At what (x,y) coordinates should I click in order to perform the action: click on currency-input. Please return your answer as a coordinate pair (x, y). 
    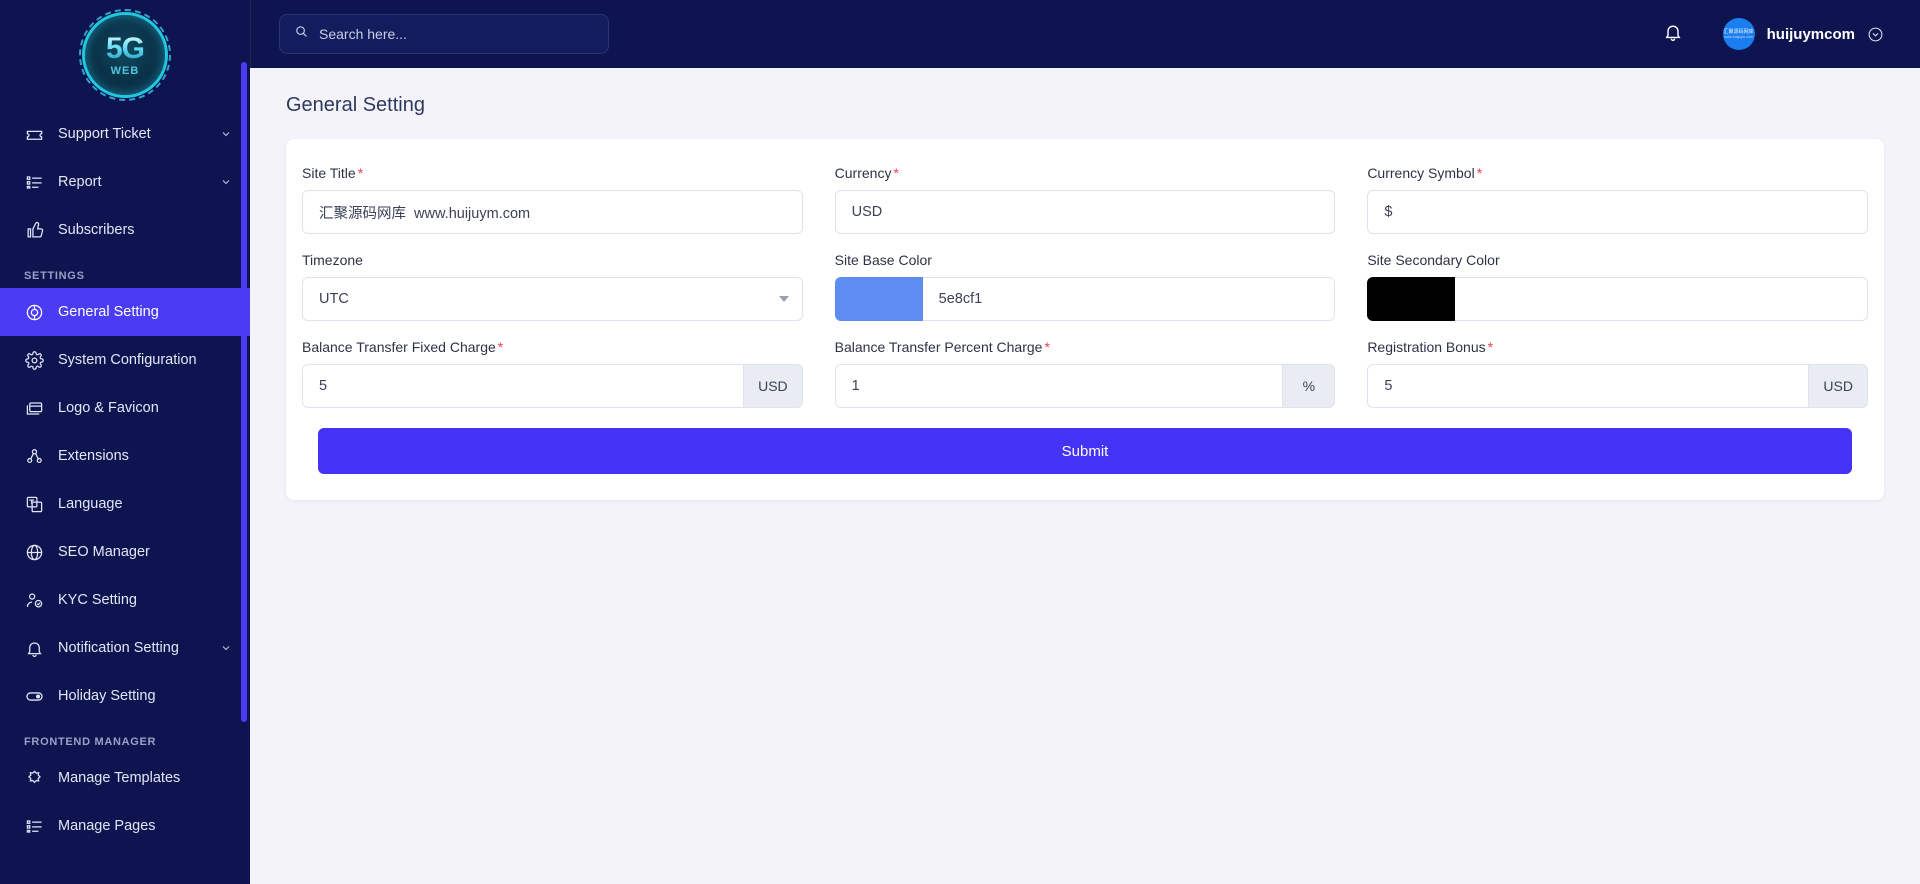
    Looking at the image, I should click on (1085, 212).